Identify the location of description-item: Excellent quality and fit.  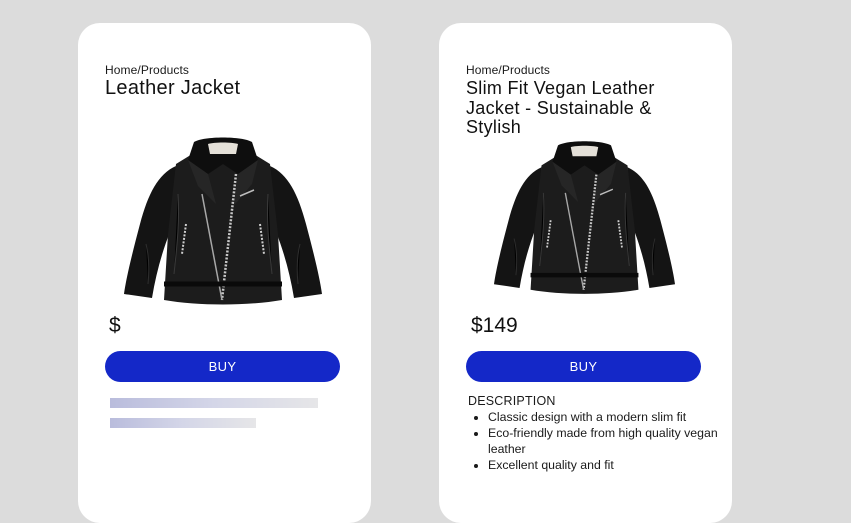
(608, 465).